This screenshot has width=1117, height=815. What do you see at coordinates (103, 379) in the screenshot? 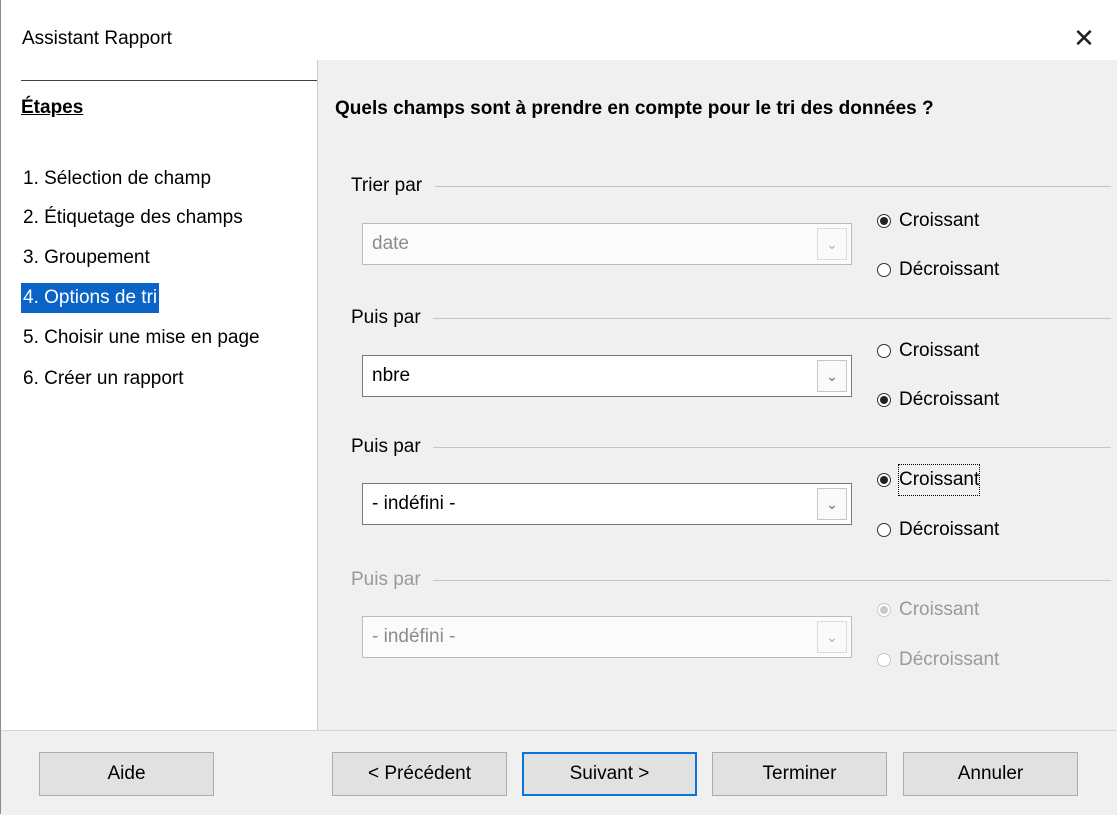
I see `step-create-report: 6. Créer un rapport` at bounding box center [103, 379].